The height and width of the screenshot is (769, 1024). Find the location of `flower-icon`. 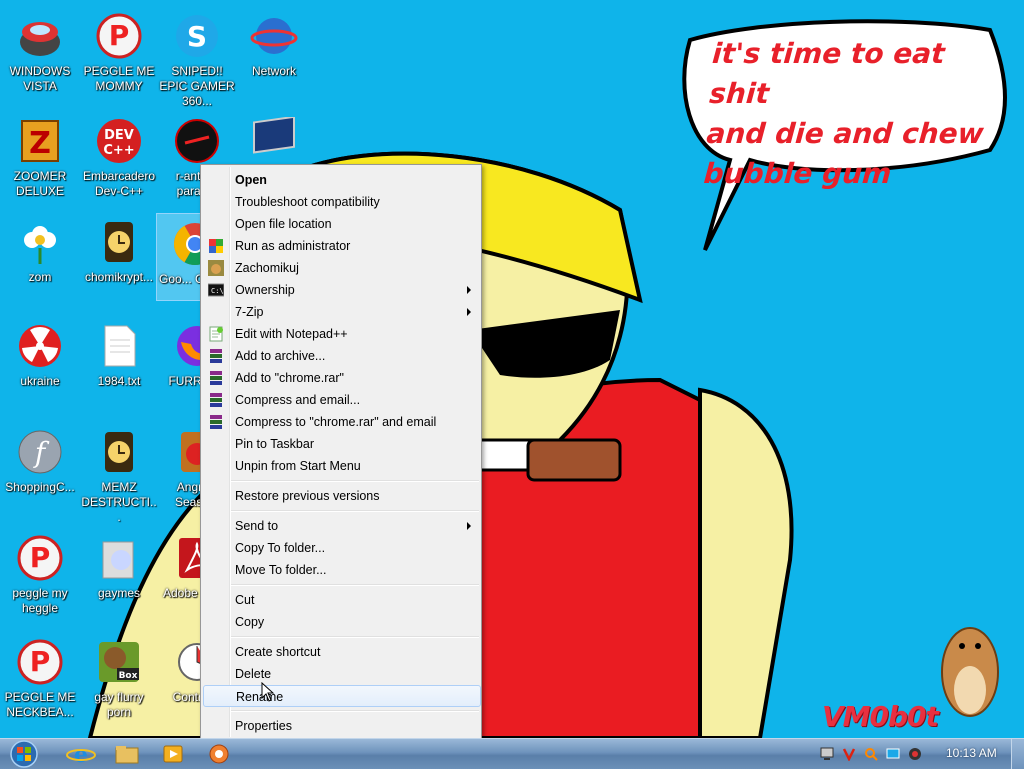

flower-icon is located at coordinates (40, 245).